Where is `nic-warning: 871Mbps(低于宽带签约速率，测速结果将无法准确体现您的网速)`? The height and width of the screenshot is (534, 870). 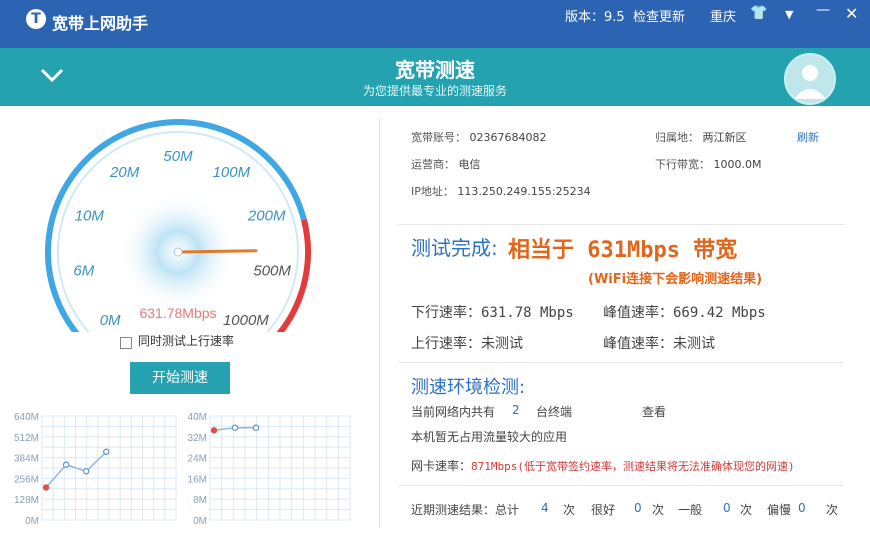
nic-warning: 871Mbps(低于宽带签约速率，测速结果将无法准确体现您的网速) is located at coordinates (633, 466).